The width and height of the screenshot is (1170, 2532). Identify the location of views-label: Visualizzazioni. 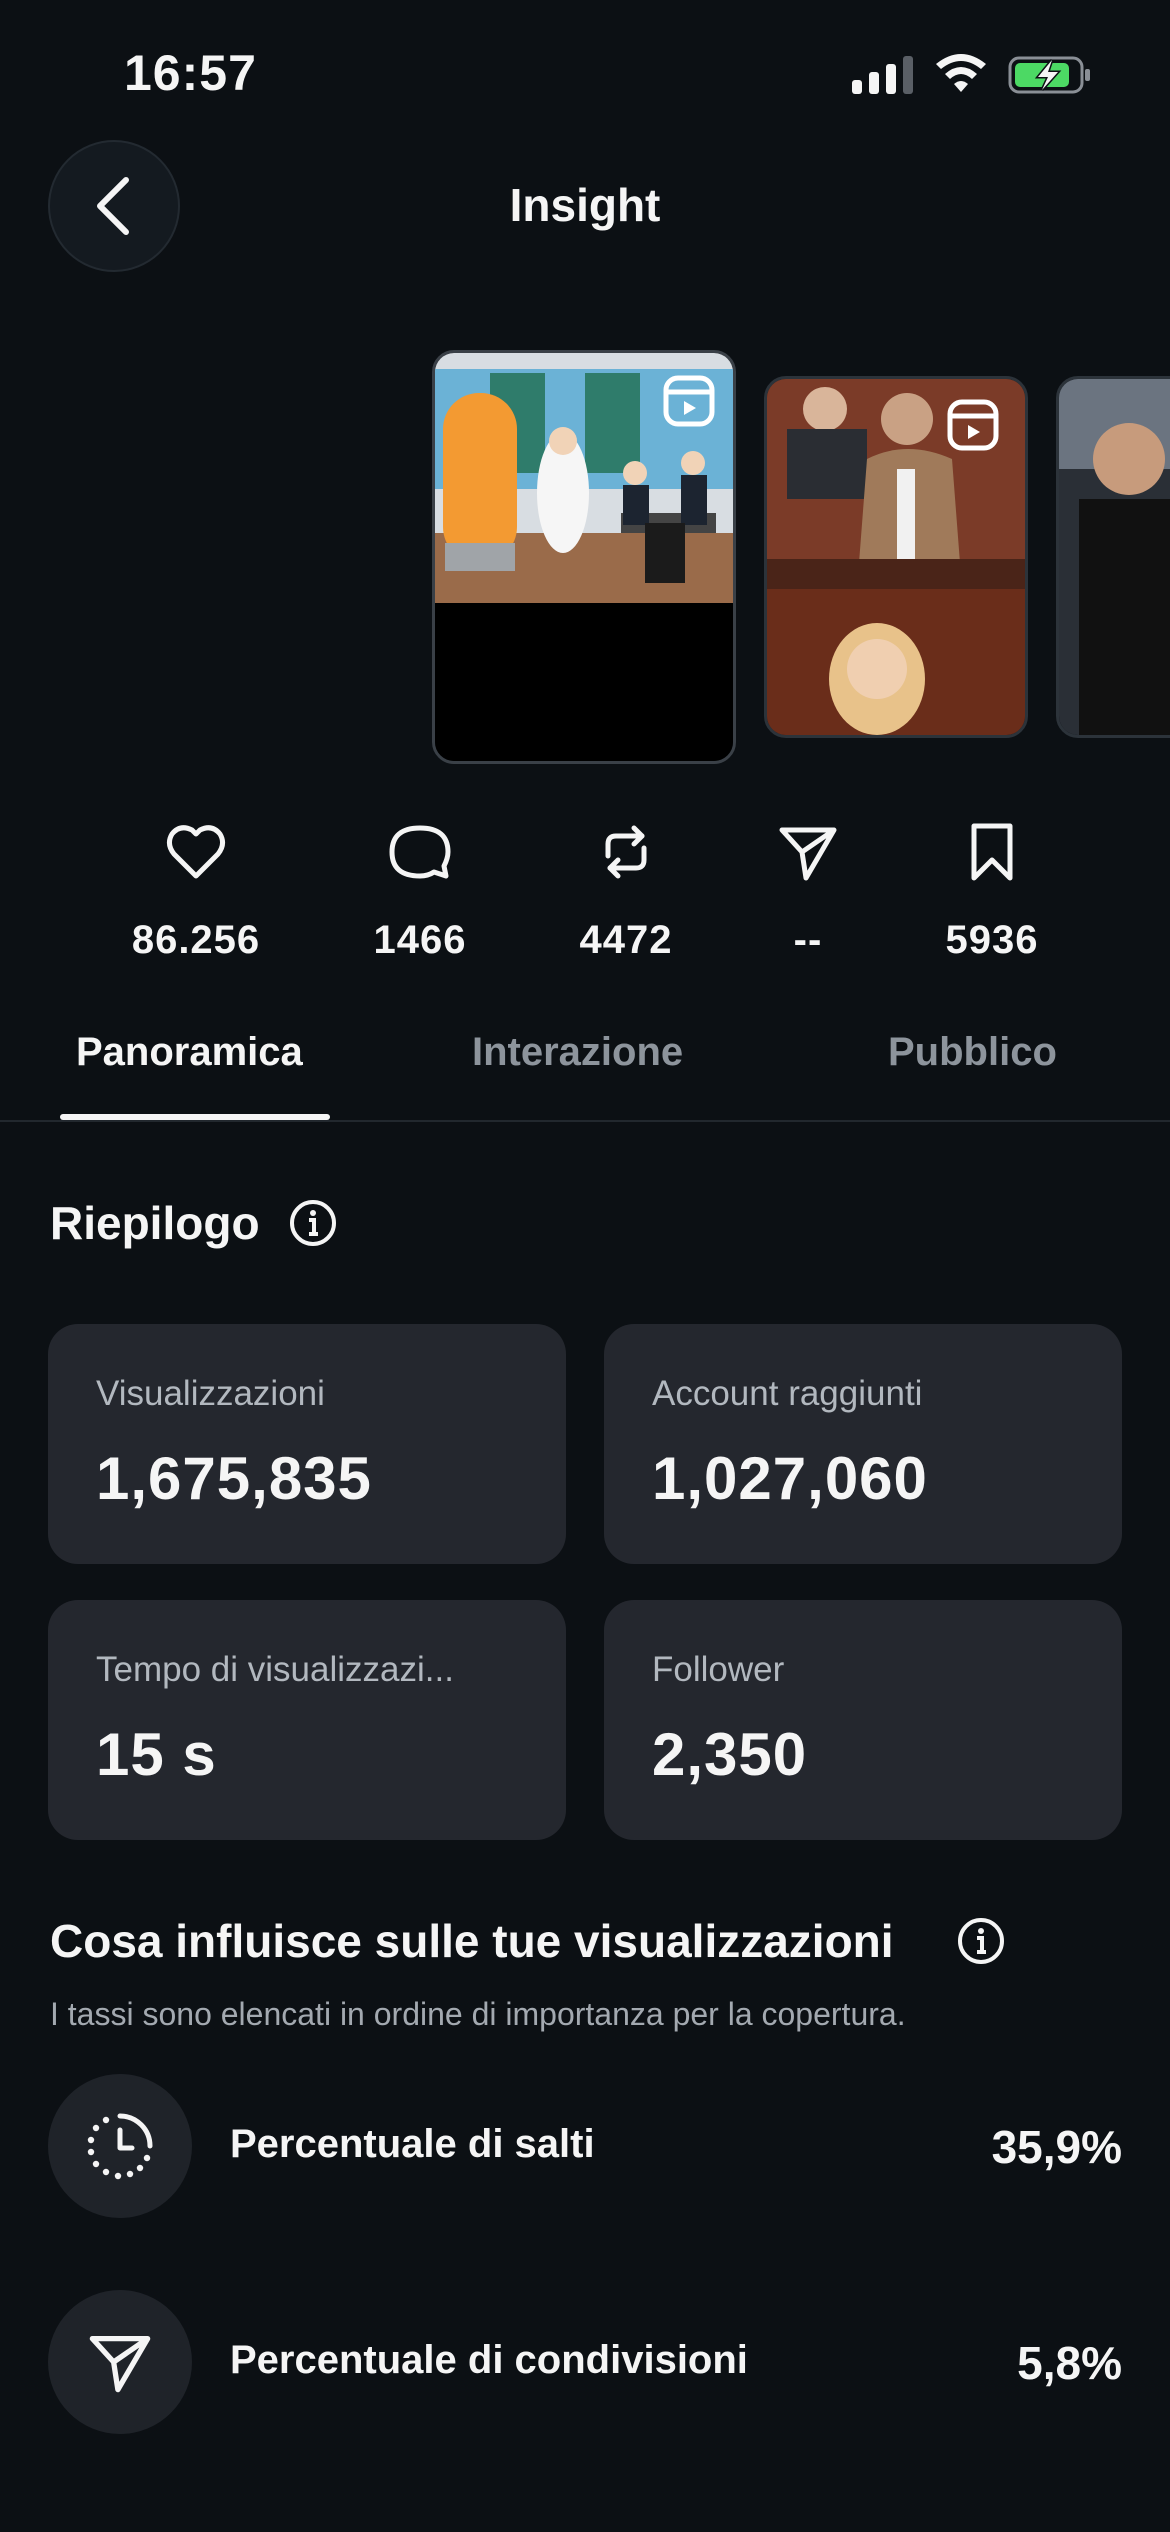
(210, 1393).